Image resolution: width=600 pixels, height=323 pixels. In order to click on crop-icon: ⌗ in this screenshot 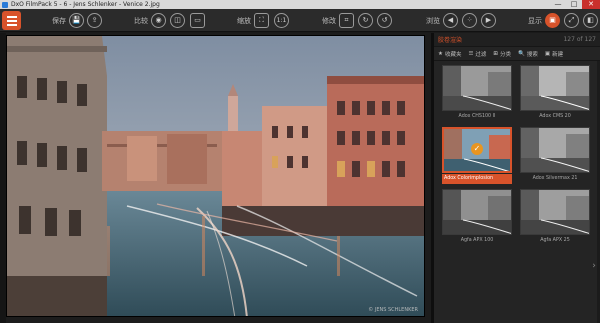, I will do `click(346, 20)`.